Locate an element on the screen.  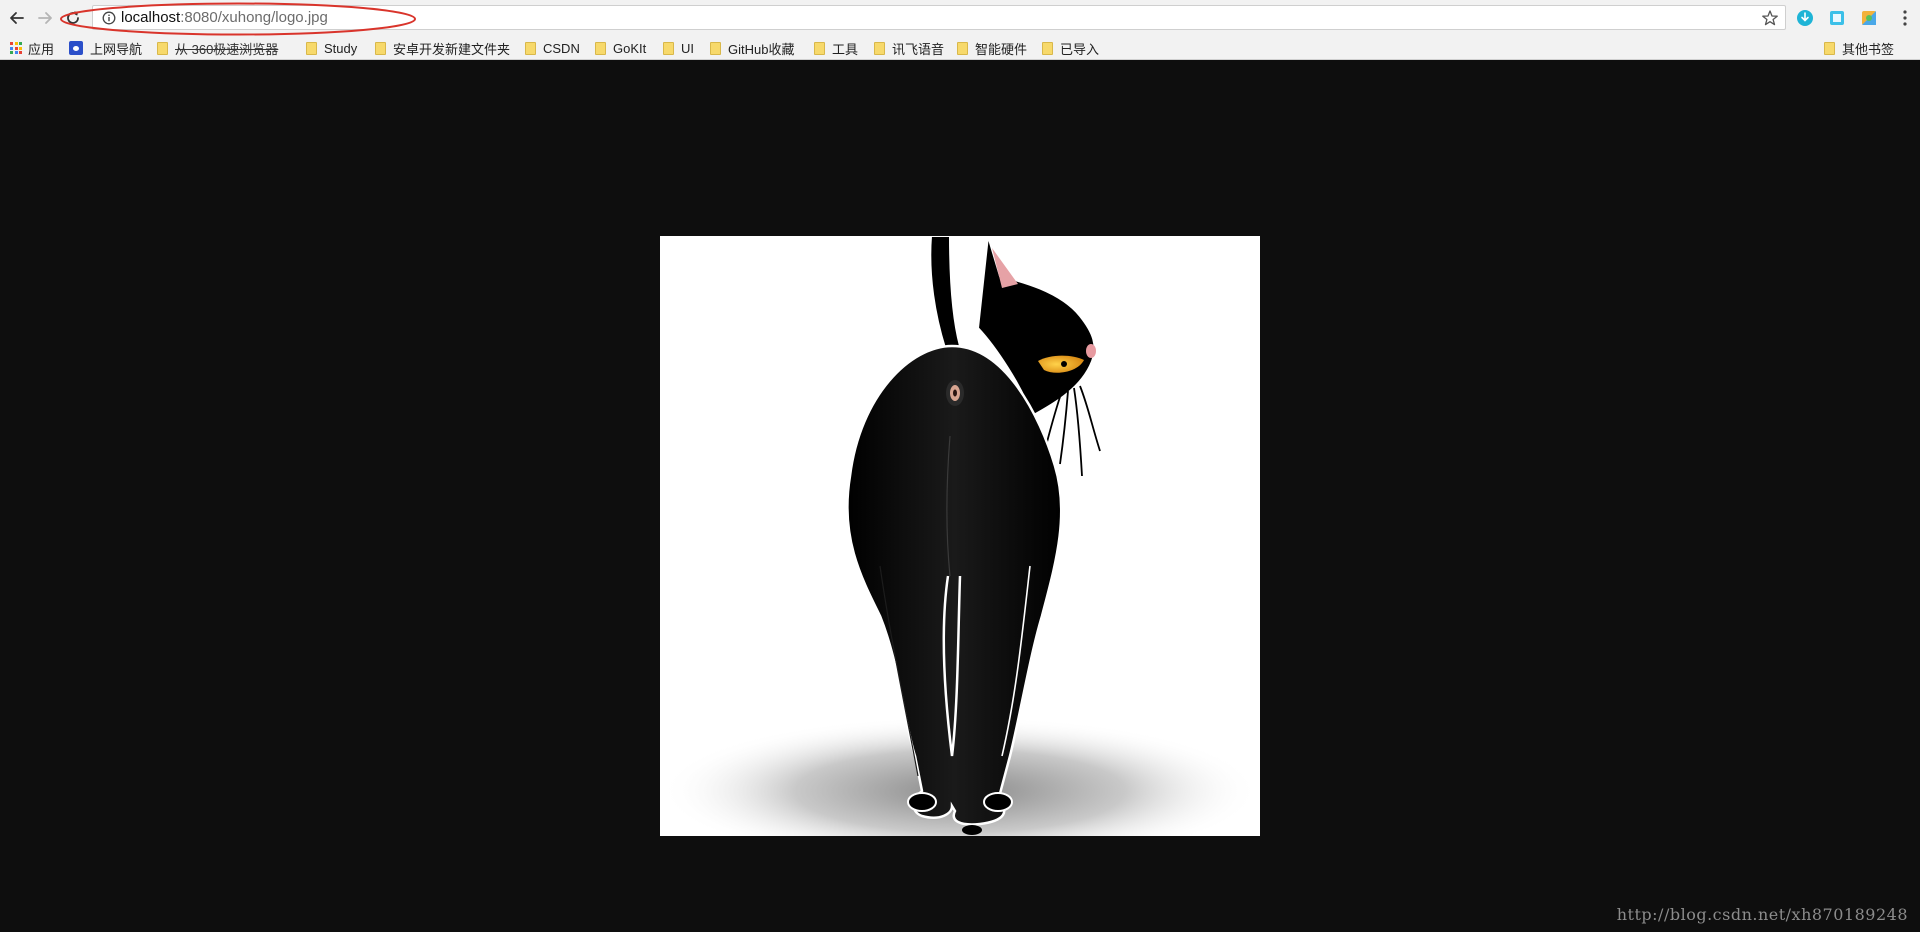
url-path: :8080/xuhong/logo.jpg is located at coordinates (254, 17).